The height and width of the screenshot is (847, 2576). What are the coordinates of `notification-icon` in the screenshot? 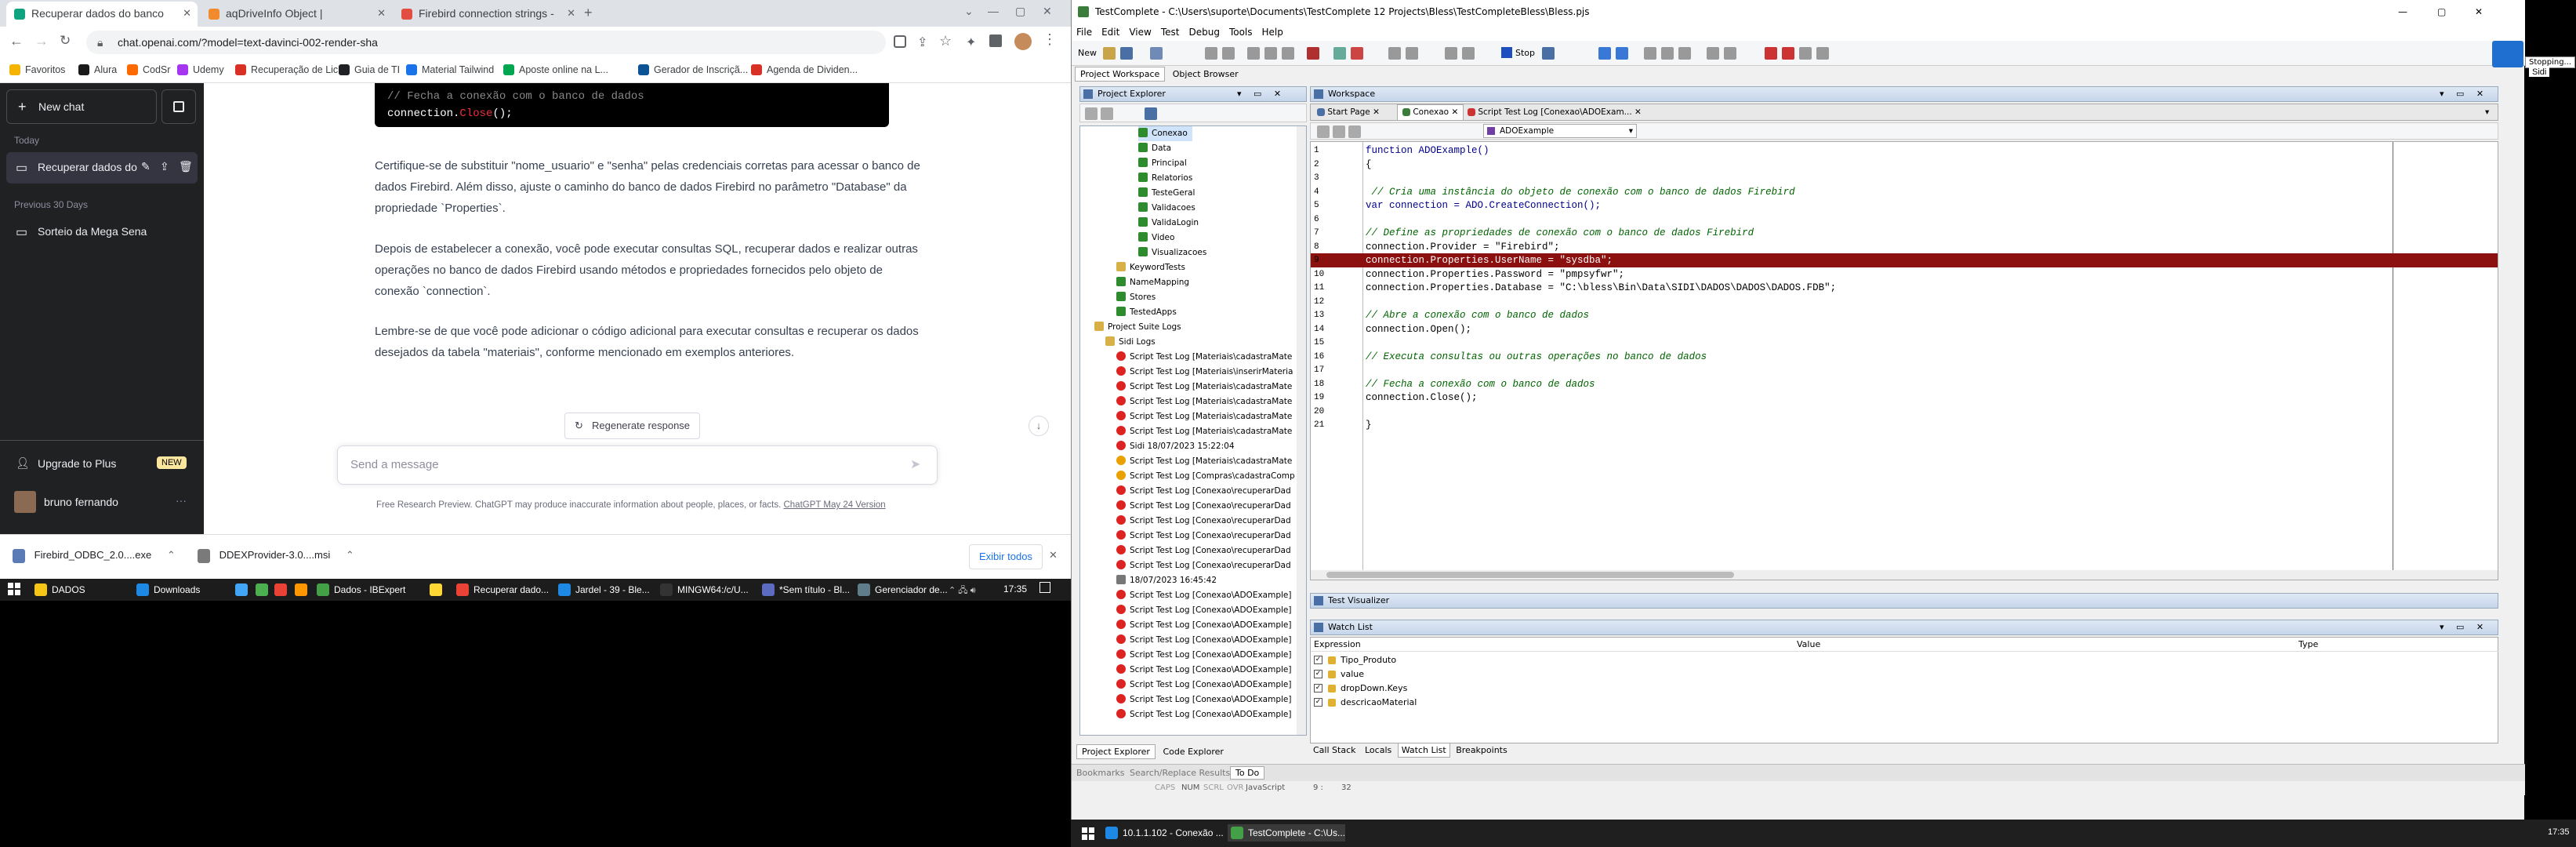 It's located at (1044, 587).